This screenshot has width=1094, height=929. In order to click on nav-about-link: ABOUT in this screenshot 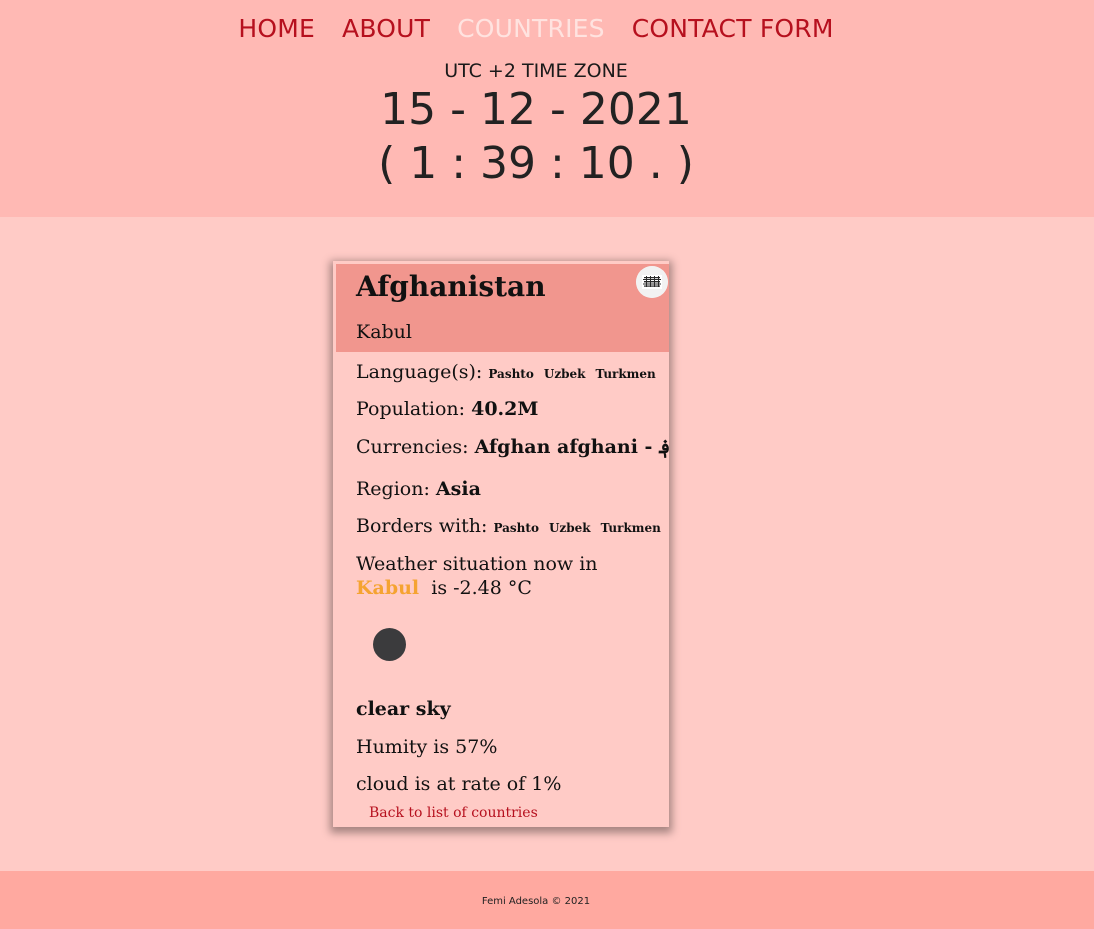, I will do `click(386, 29)`.